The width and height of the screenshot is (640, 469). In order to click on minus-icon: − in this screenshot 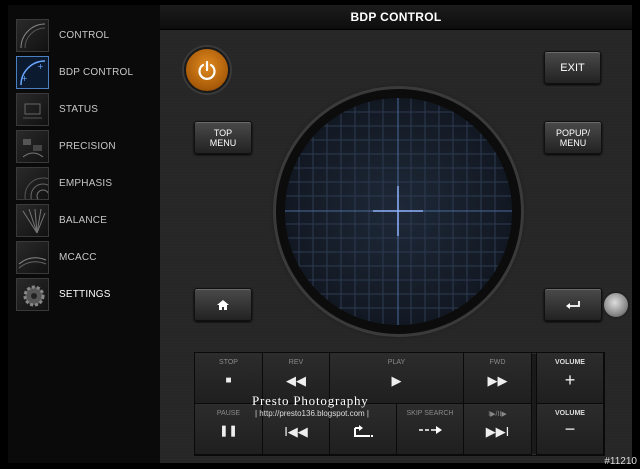, I will do `click(570, 429)`.